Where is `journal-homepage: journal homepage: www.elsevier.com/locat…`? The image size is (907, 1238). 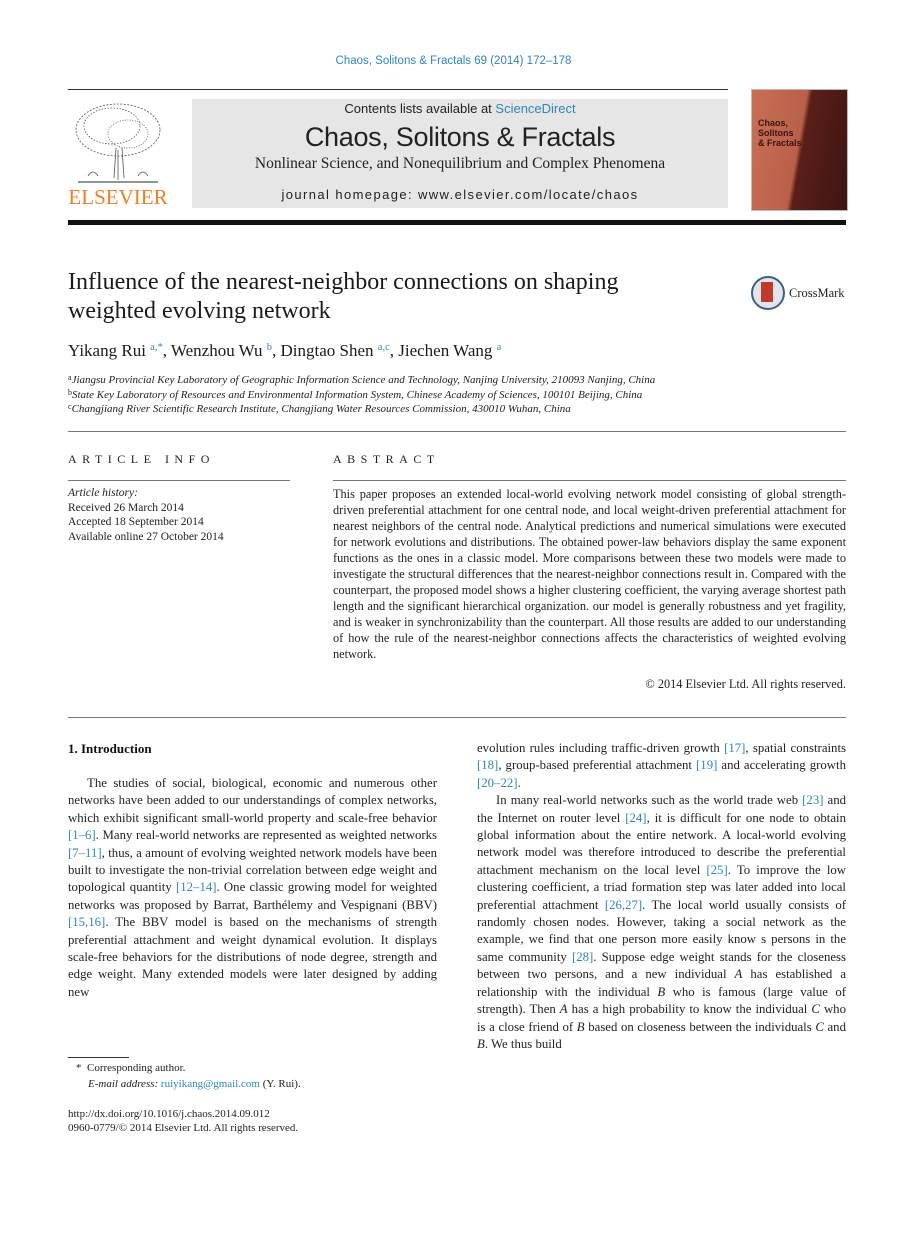 journal-homepage: journal homepage: www.elsevier.com/locat… is located at coordinates (460, 194).